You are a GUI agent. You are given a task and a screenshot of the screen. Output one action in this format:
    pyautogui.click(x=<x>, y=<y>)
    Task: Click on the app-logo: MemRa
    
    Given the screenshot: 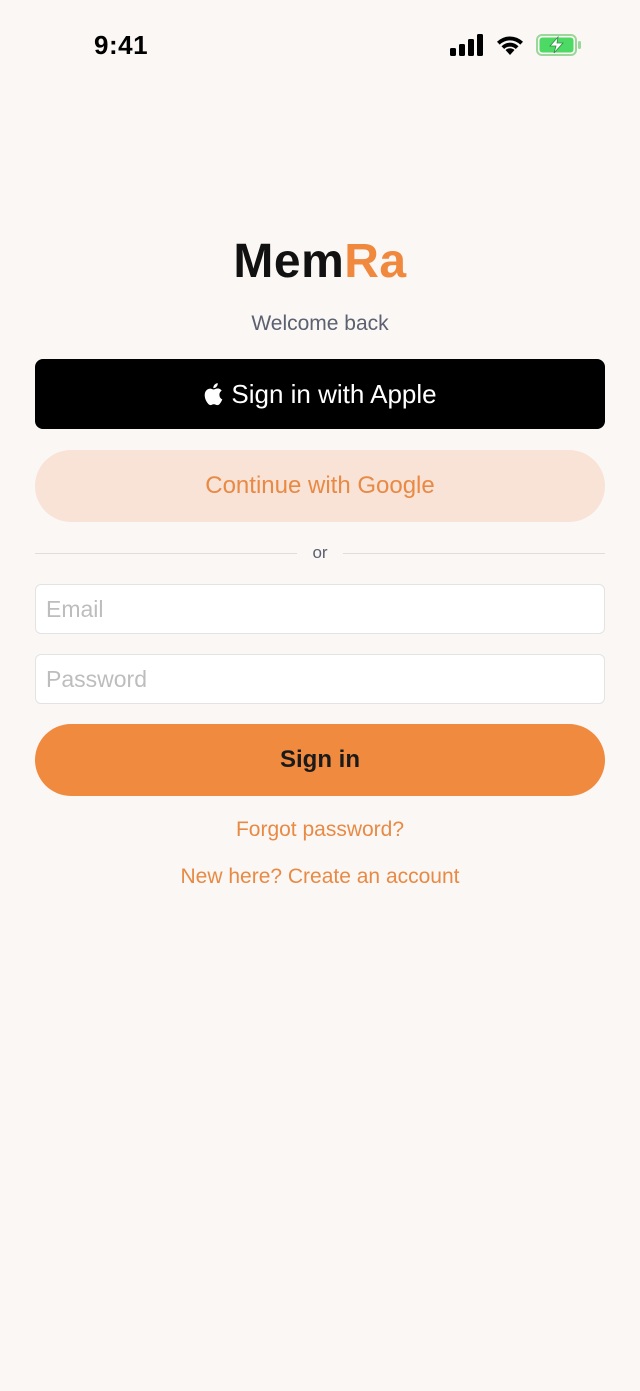 What is the action you would take?
    pyautogui.click(x=320, y=261)
    